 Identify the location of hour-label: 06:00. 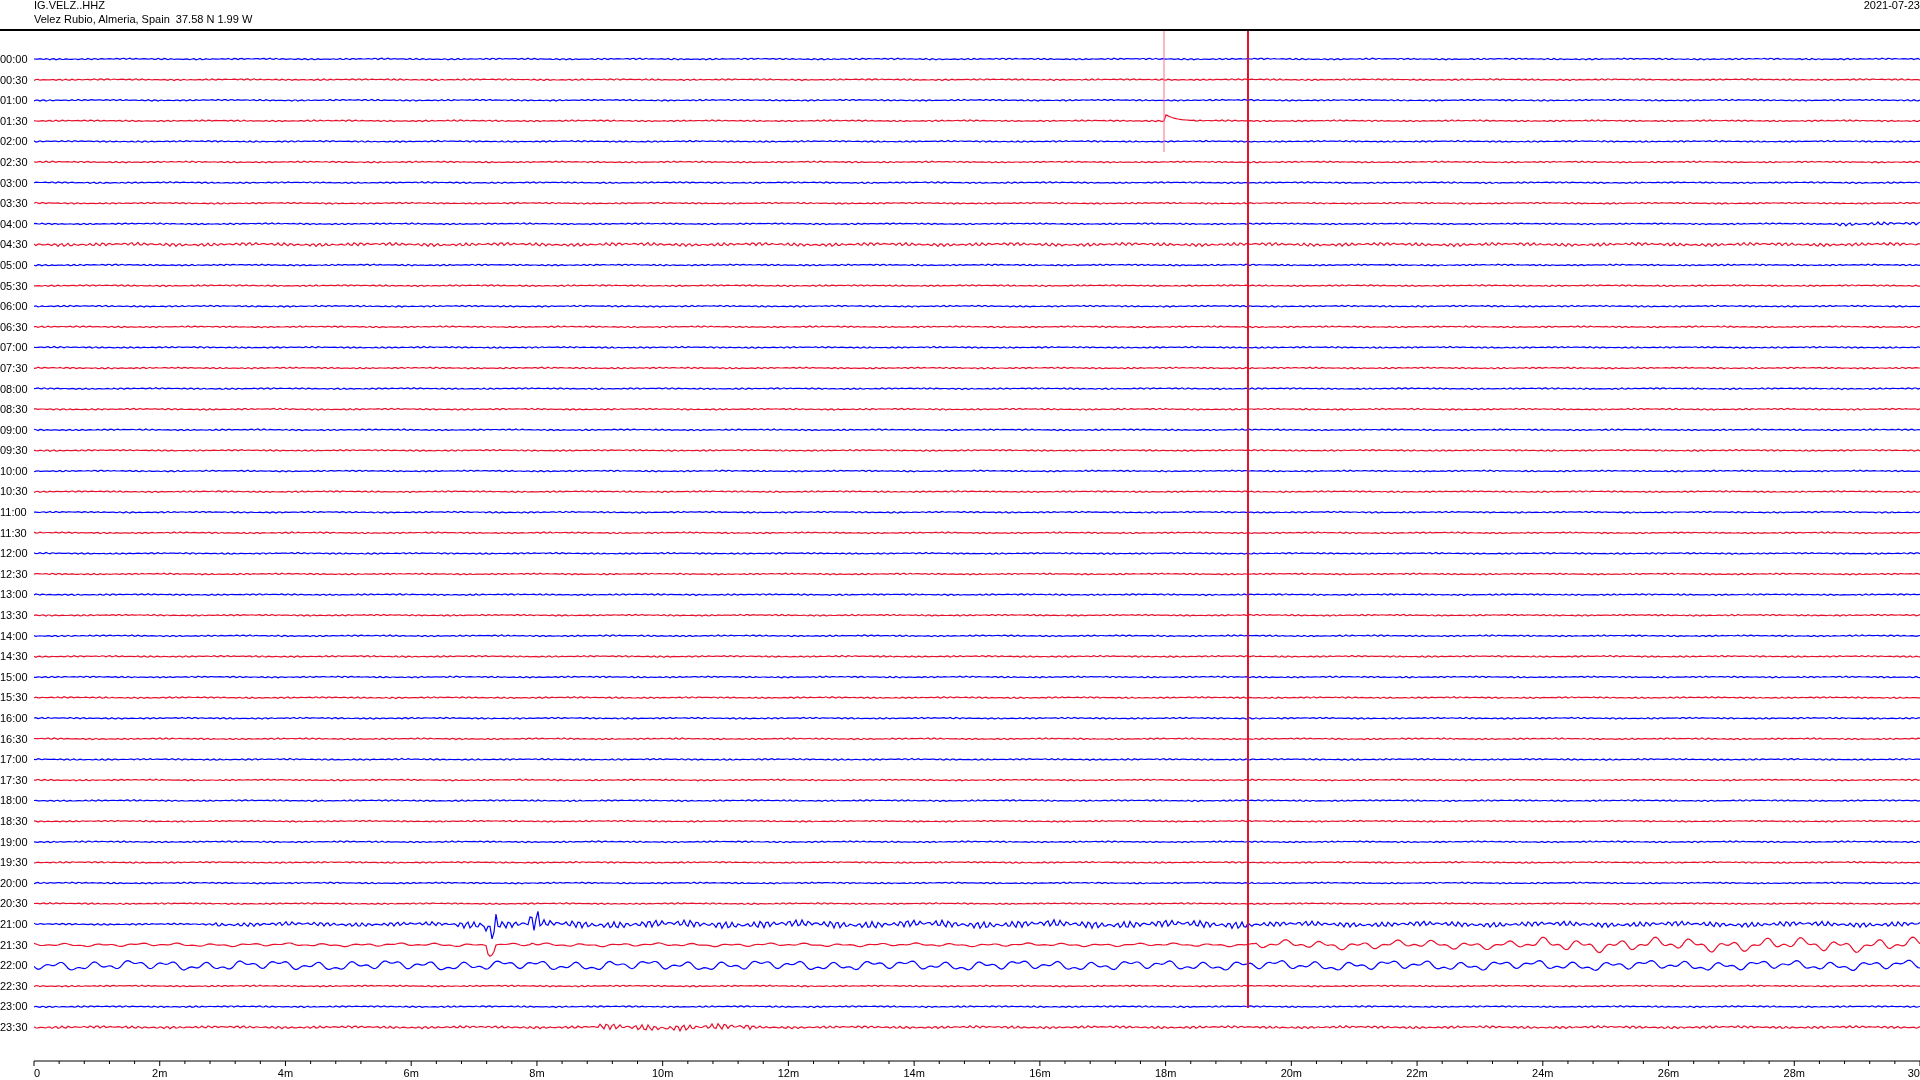
(14, 307).